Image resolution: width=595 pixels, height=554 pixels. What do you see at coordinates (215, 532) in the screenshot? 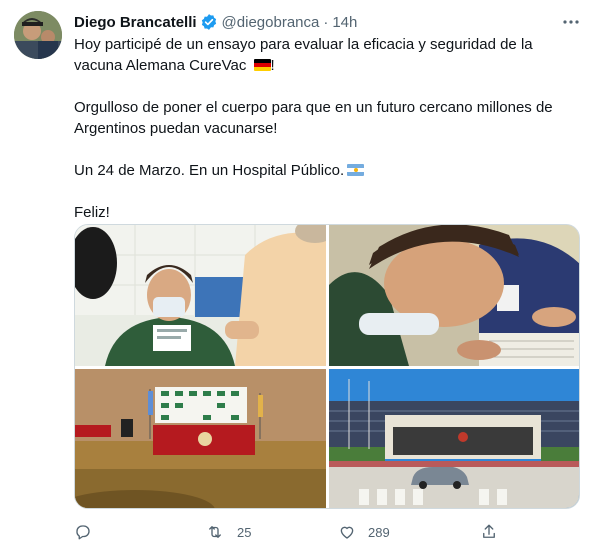
I see `retweet-icon` at bounding box center [215, 532].